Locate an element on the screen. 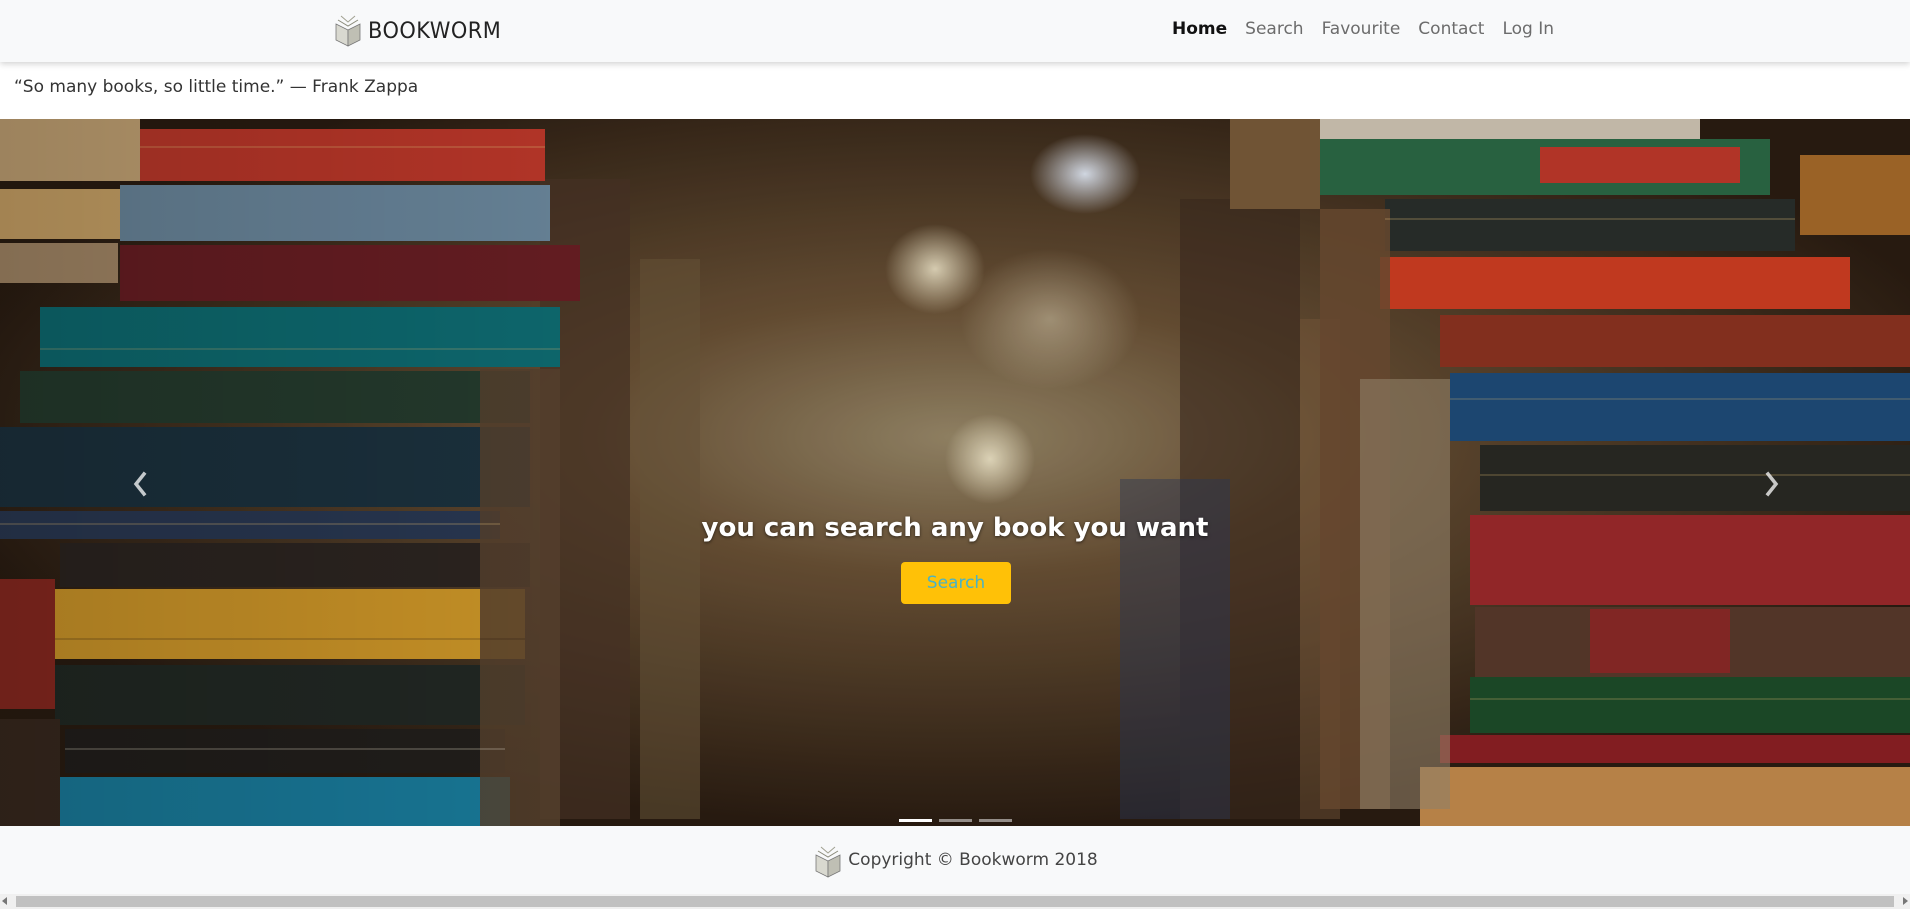 The image size is (1910, 909). nav-link-favourite: Favourite is located at coordinates (1361, 29).